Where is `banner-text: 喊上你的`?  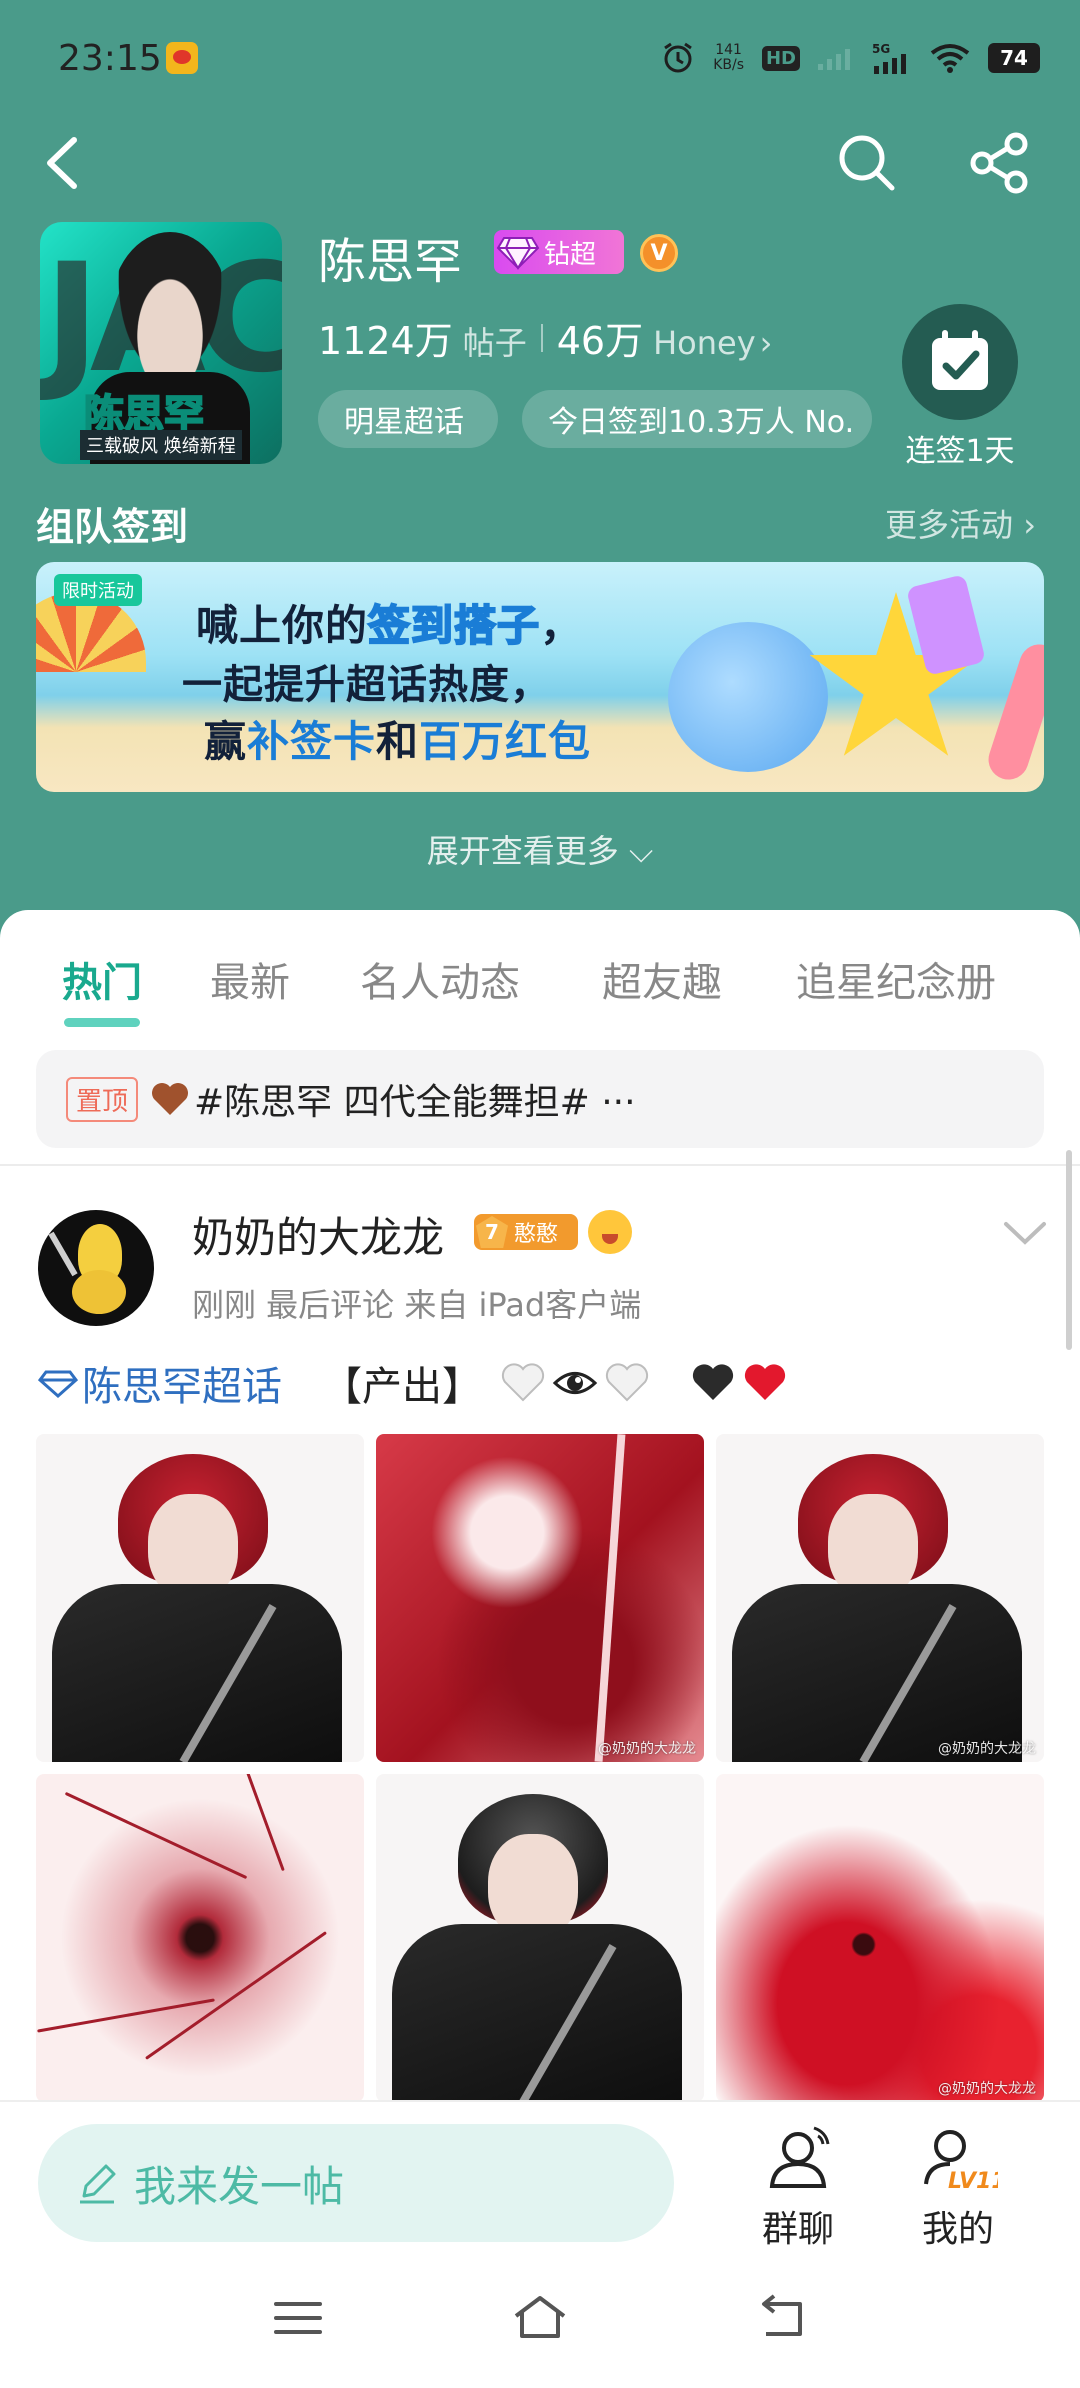 banner-text: 喊上你的 is located at coordinates (282, 625).